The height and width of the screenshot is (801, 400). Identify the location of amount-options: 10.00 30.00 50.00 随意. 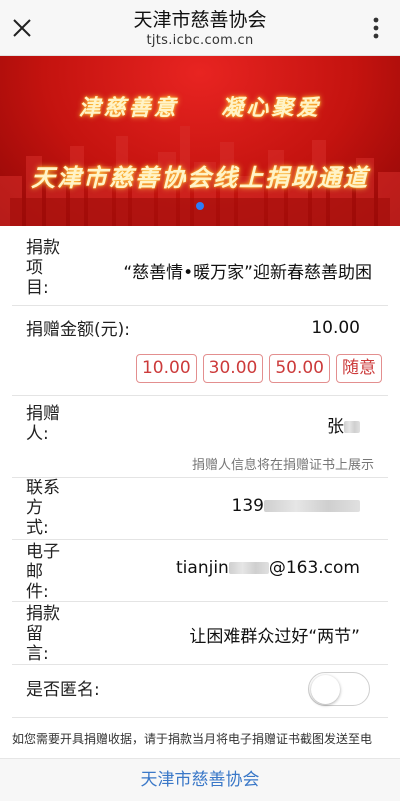
(258, 368).